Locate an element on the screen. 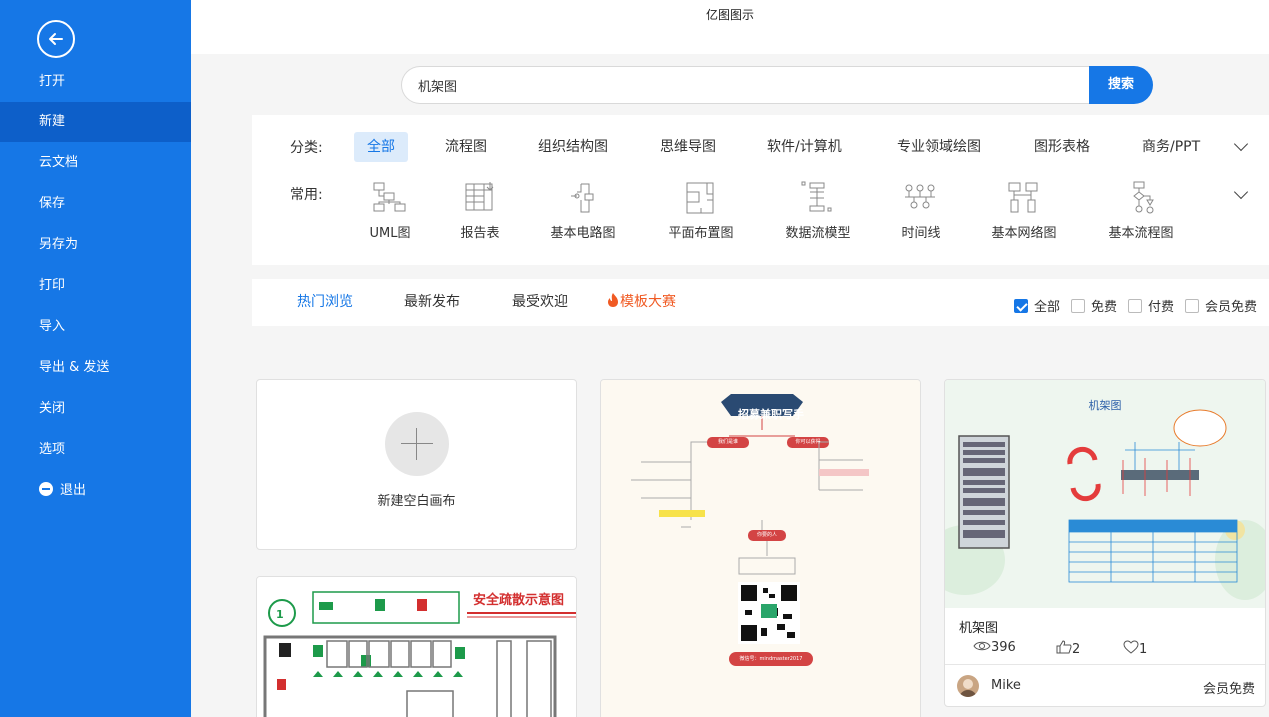  card-title: 机架图 is located at coordinates (979, 628).